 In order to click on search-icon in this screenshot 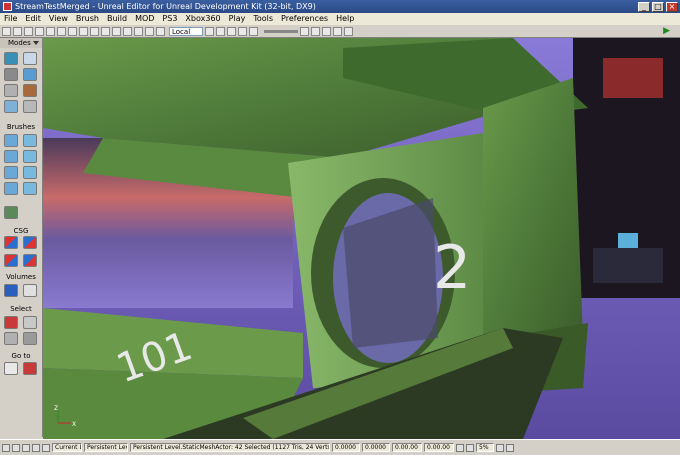, I will do `click(94, 31)`.